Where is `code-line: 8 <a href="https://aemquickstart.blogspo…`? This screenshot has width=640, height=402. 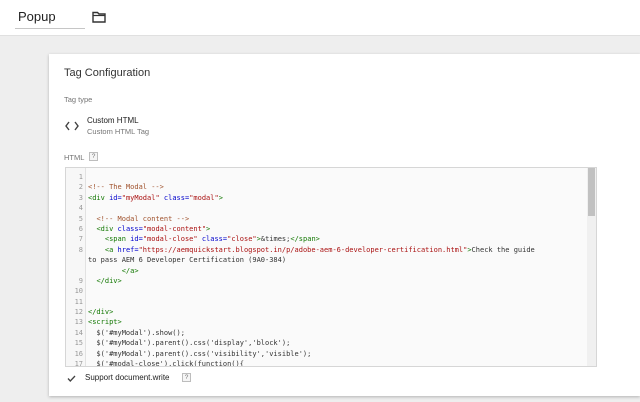
code-line: 8 <a href="https://aemquickstart.blogspo… is located at coordinates (323, 250).